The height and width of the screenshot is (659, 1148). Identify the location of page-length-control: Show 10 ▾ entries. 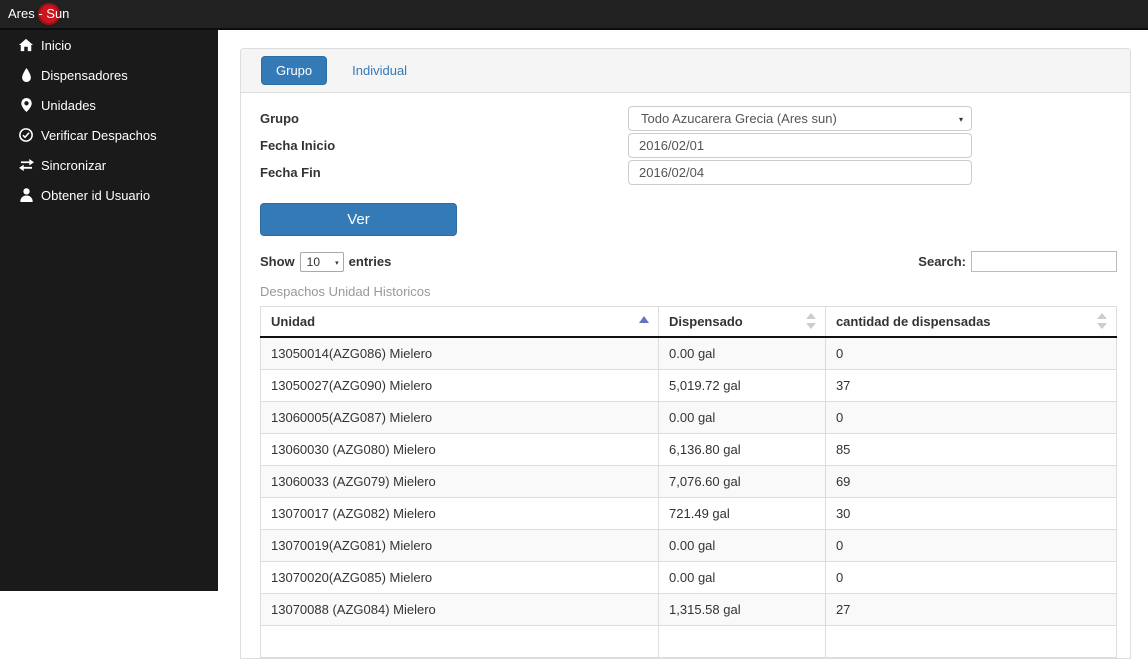
(326, 261).